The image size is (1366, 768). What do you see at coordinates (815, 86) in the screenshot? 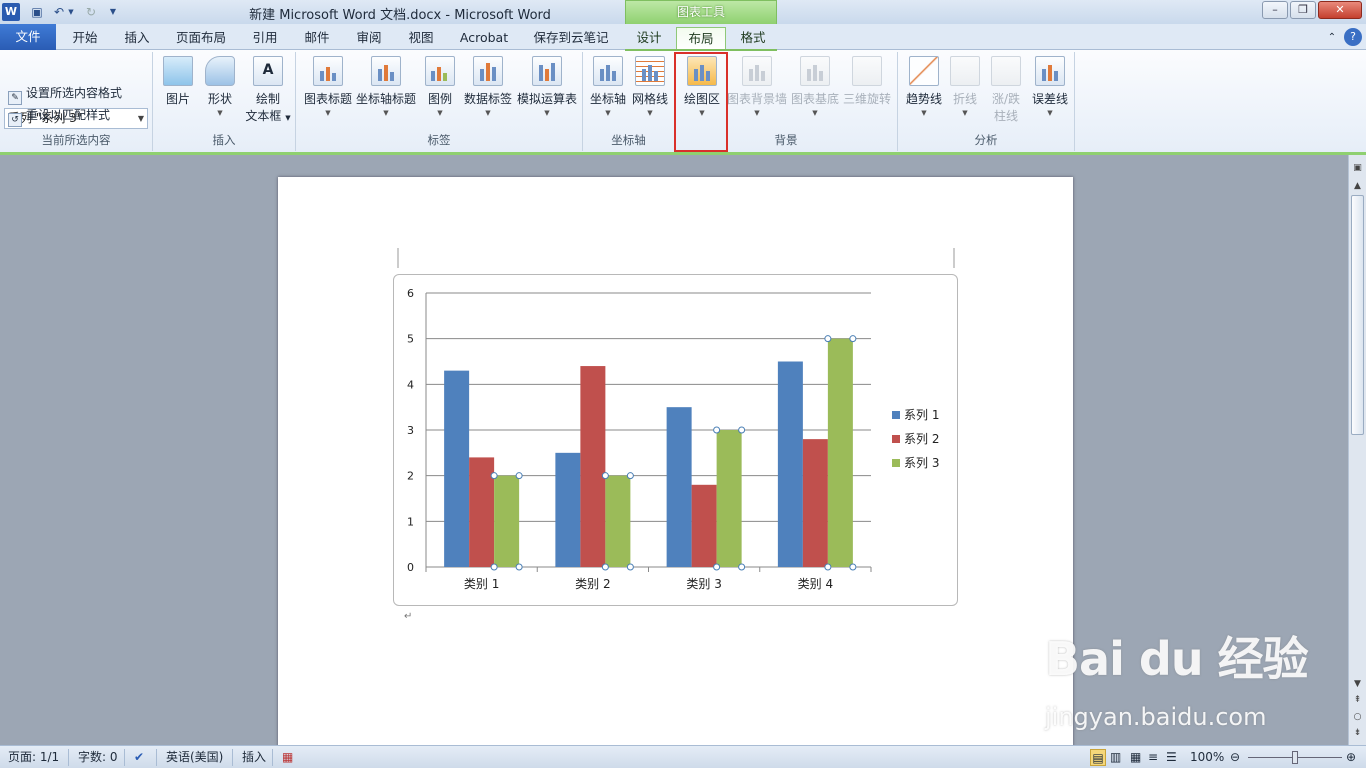
I see `chart-floor-button: 图表基底 ▼` at bounding box center [815, 86].